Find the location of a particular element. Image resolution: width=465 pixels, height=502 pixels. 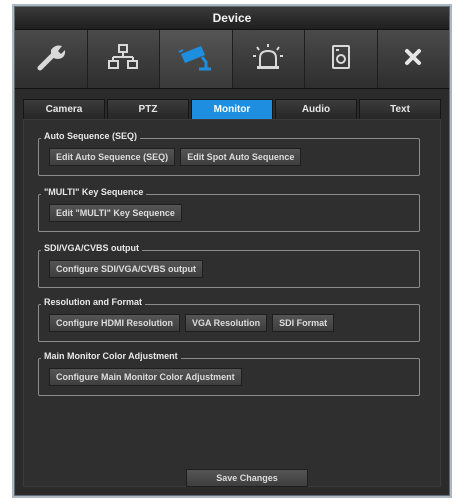

tab-text: Text is located at coordinates (400, 110).